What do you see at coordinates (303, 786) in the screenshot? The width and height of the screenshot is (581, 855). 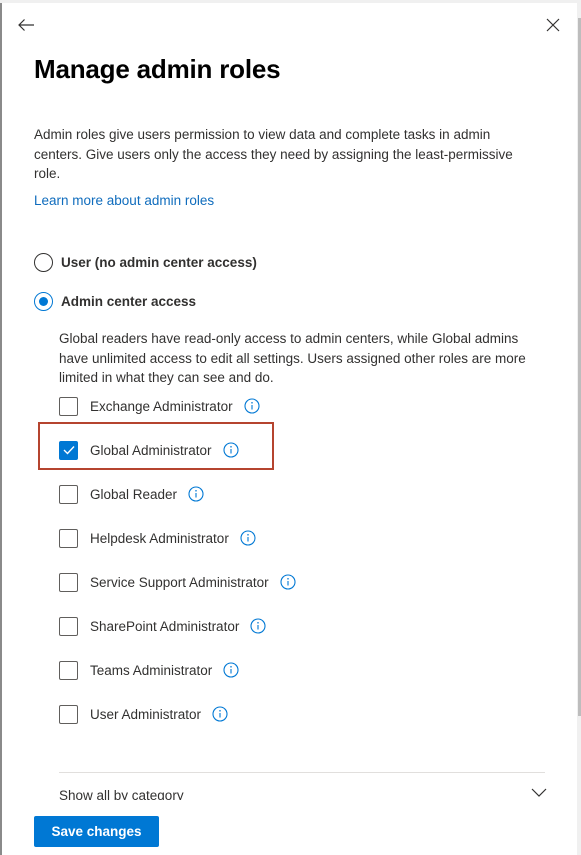 I see `show-all-by-category-expander: Show all by category` at bounding box center [303, 786].